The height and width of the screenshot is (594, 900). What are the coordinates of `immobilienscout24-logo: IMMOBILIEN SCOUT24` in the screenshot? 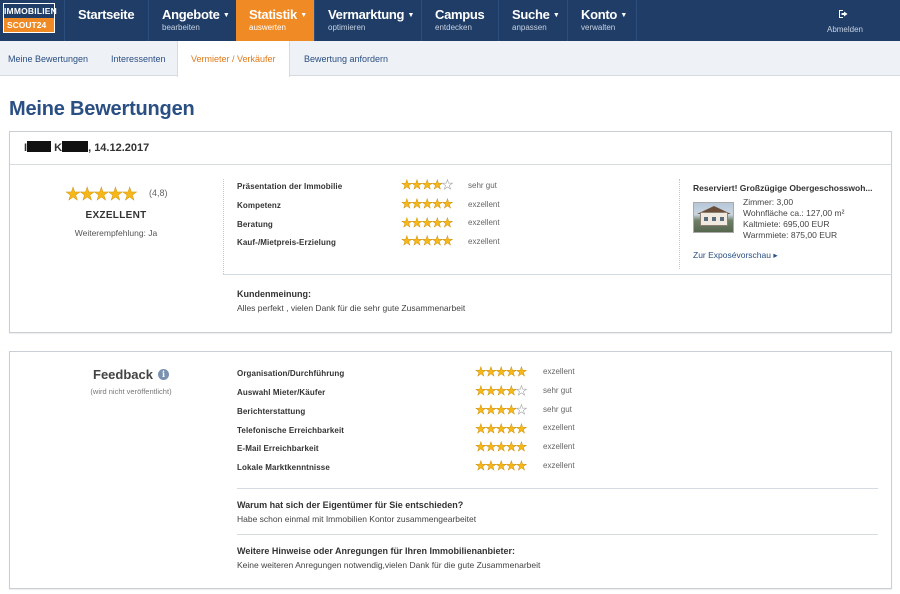 It's located at (30, 18).